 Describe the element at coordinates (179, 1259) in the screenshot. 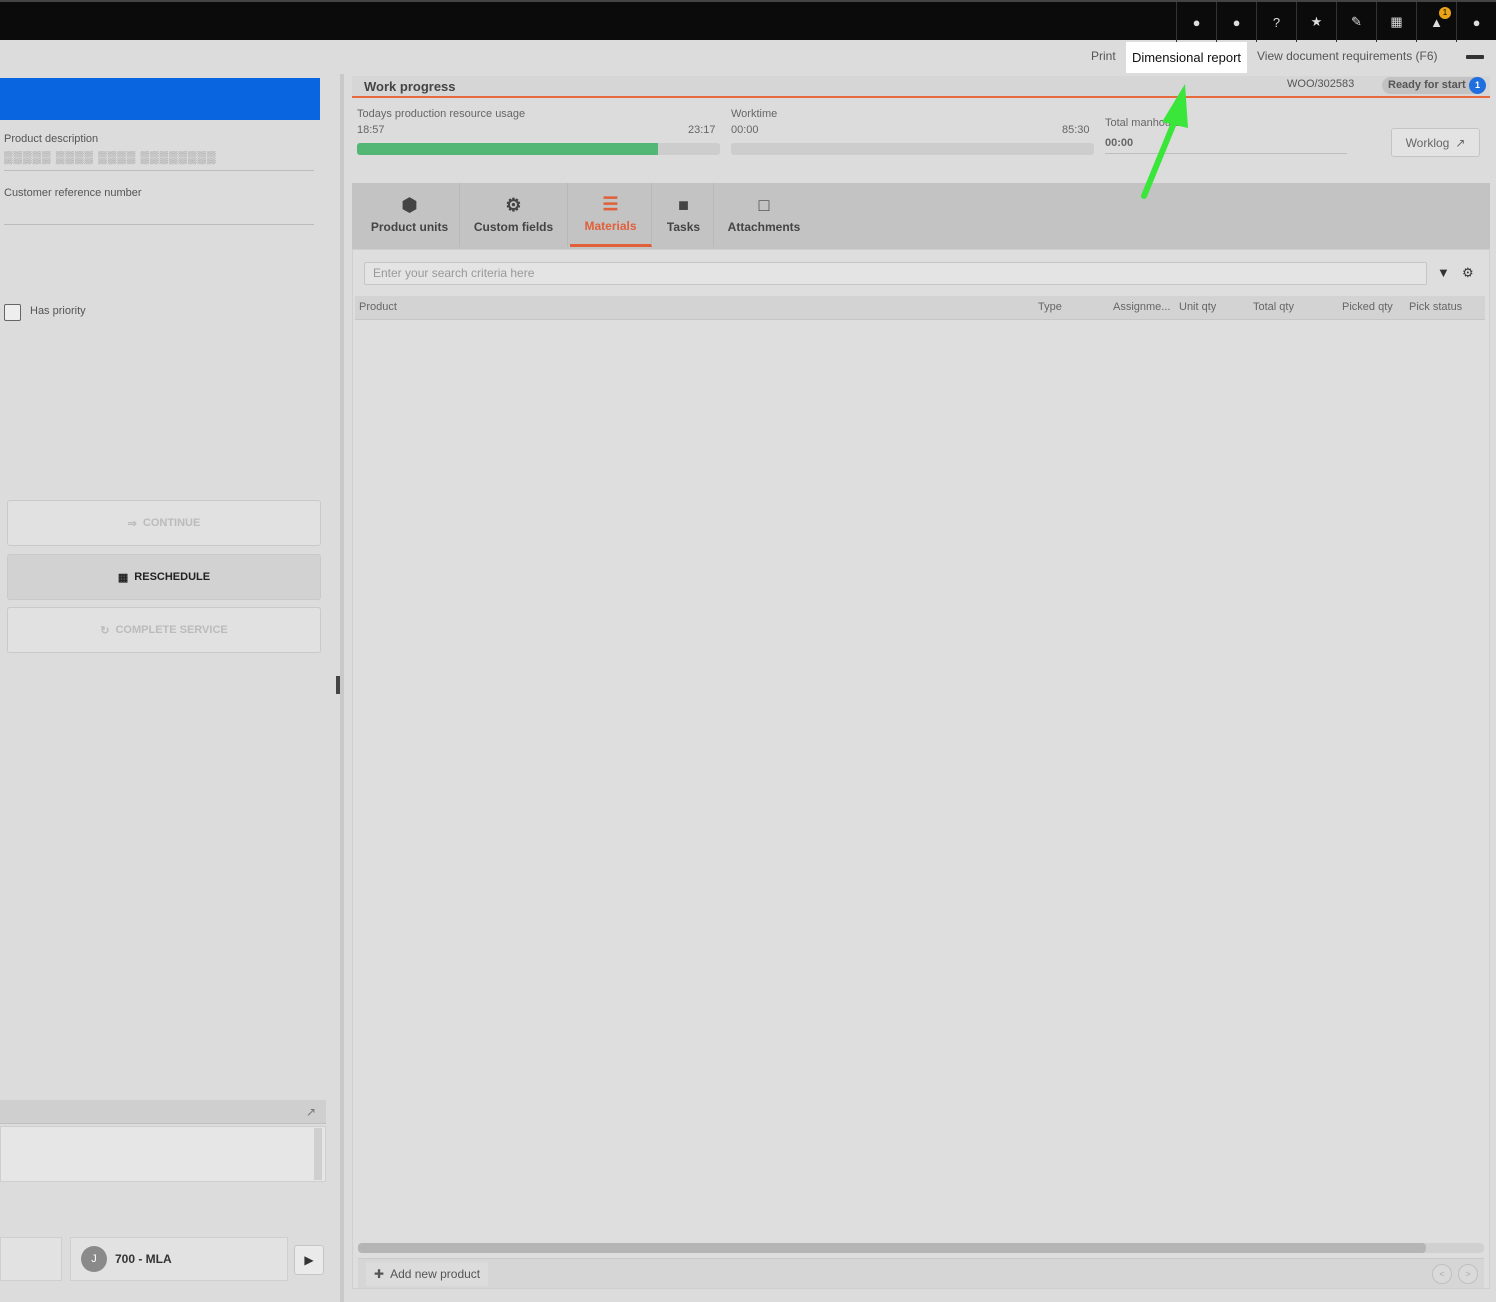

I see `user-card: J 700 - MLA` at that location.